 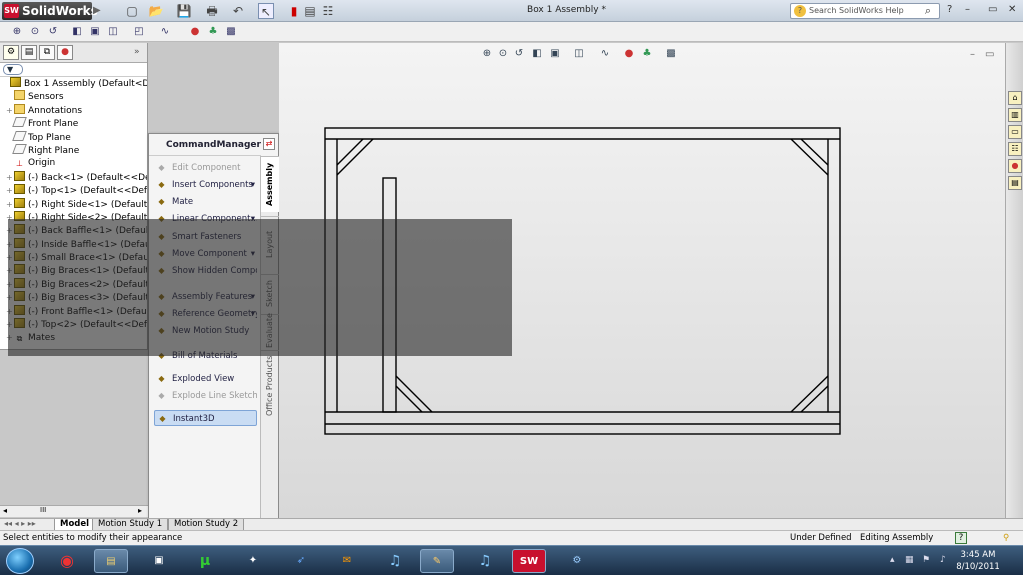 What do you see at coordinates (989, 54) in the screenshot?
I see `viewport-restore-icon: ▭` at bounding box center [989, 54].